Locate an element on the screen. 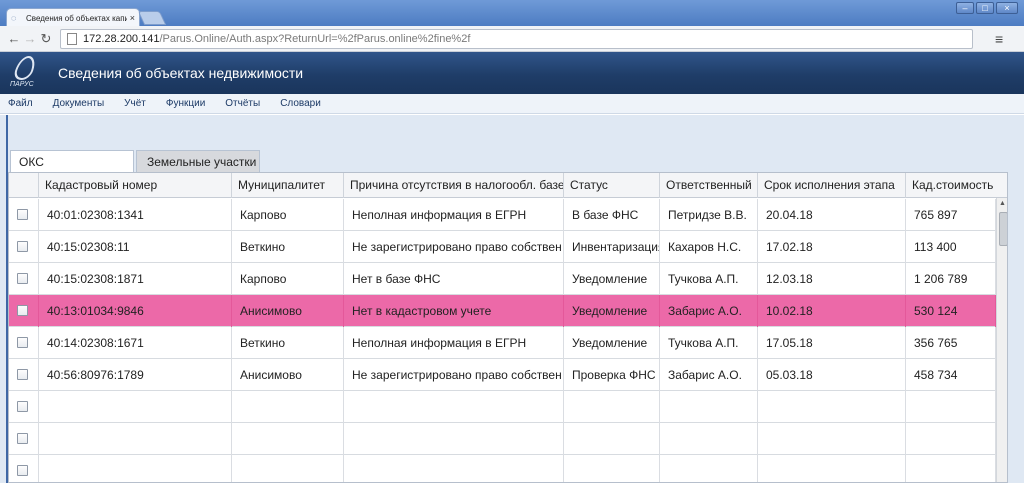 The width and height of the screenshot is (1024, 483). cell-cadastral-number: 40:15:02308:1871 is located at coordinates (135, 279).